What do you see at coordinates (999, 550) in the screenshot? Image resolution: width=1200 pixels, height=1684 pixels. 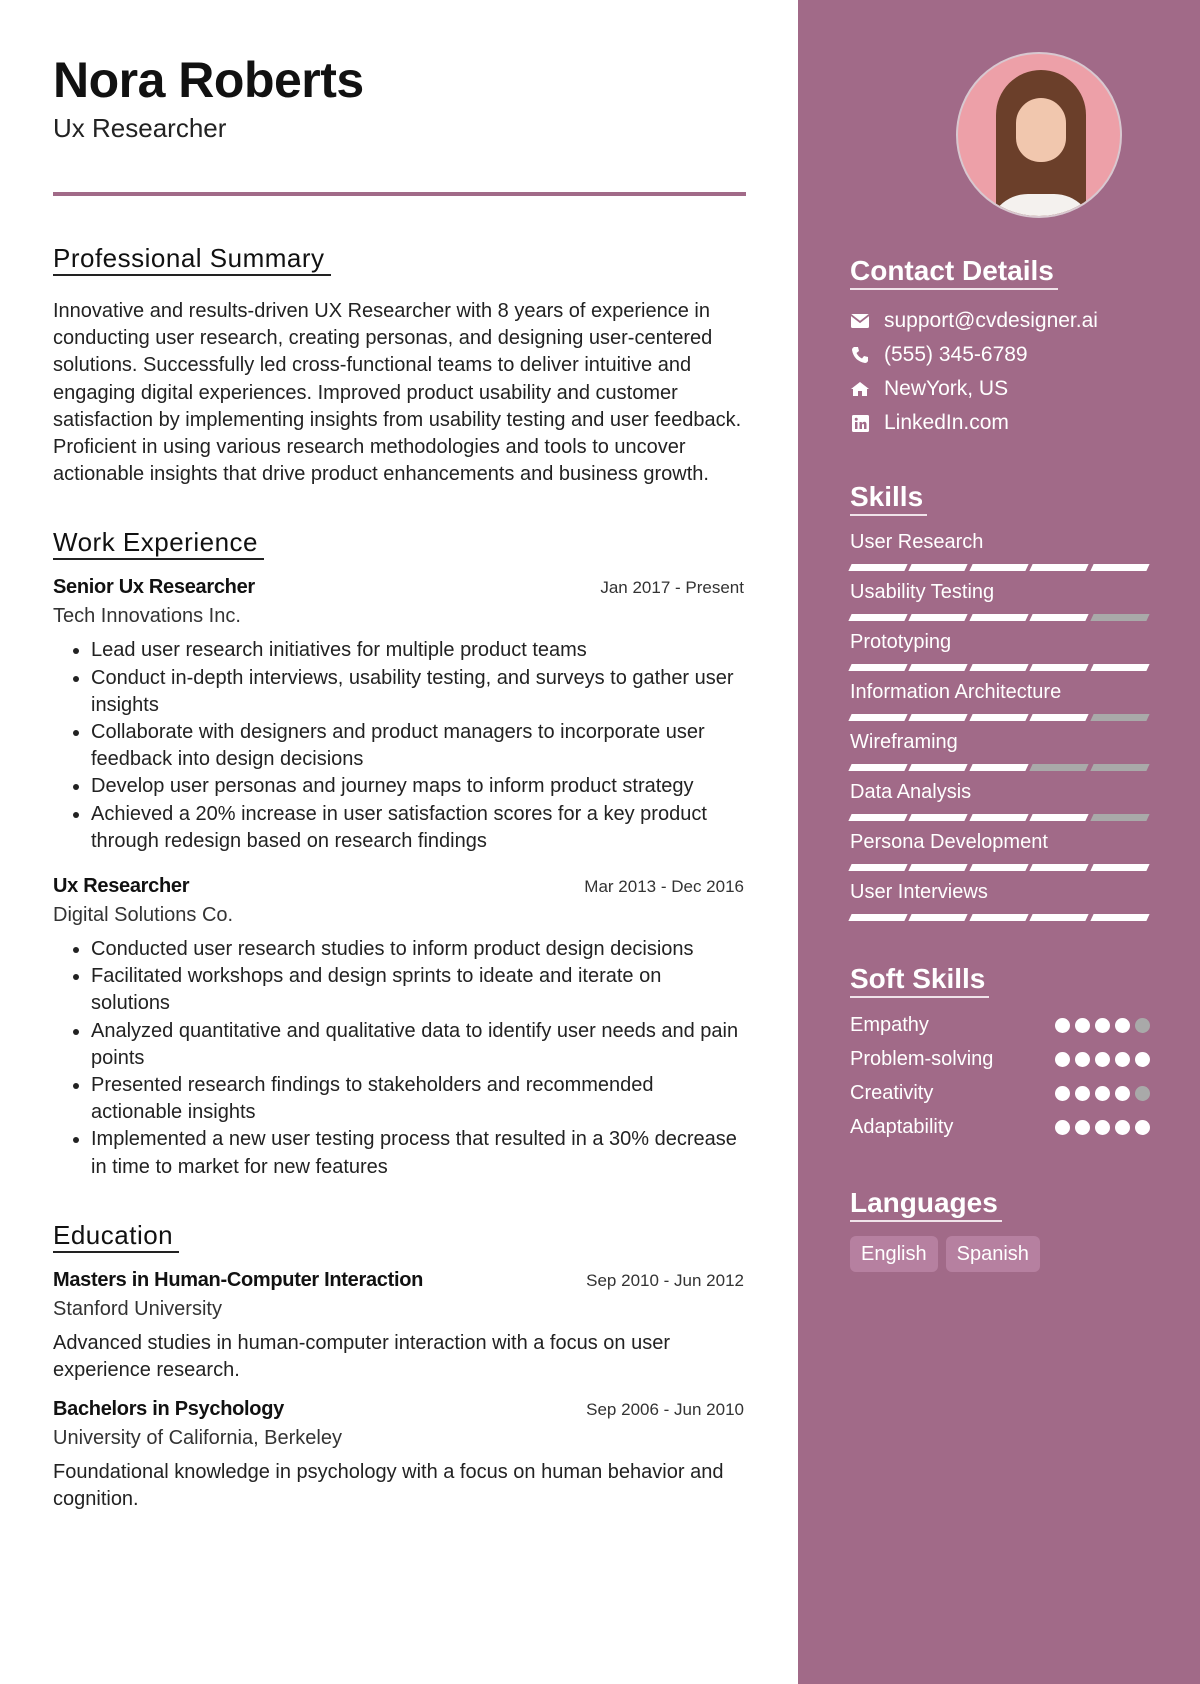 I see `skill-item: User Research` at bounding box center [999, 550].